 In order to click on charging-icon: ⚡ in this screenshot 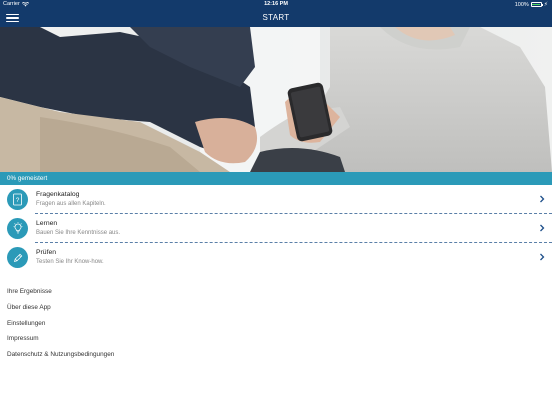, I will do `click(545, 5)`.